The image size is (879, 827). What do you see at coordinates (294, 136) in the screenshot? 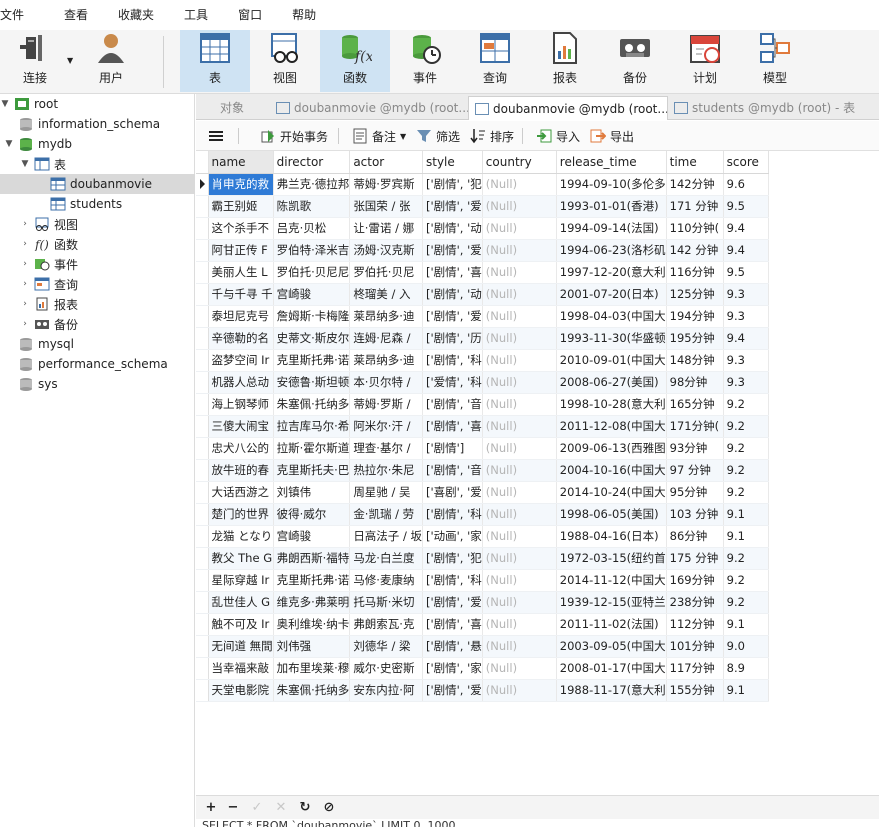
I see `begin-transaction-button: 开始事务` at bounding box center [294, 136].